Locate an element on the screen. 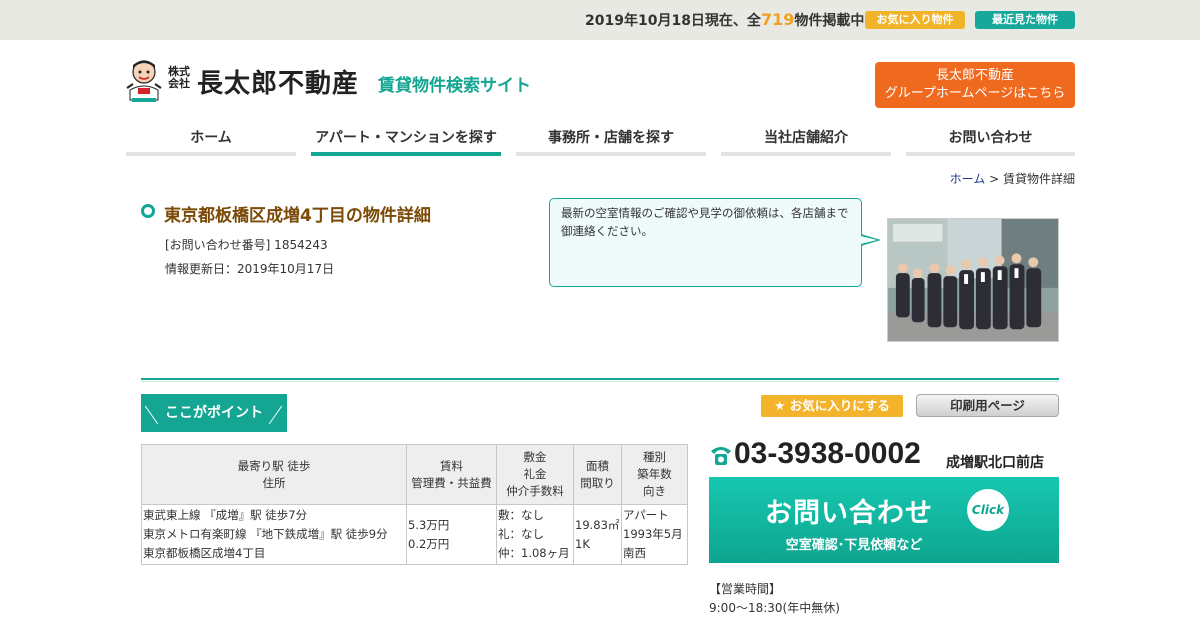 The image size is (1200, 630). group-homepage-button: 長太郎不動産 グループホームページはこちら is located at coordinates (975, 85).